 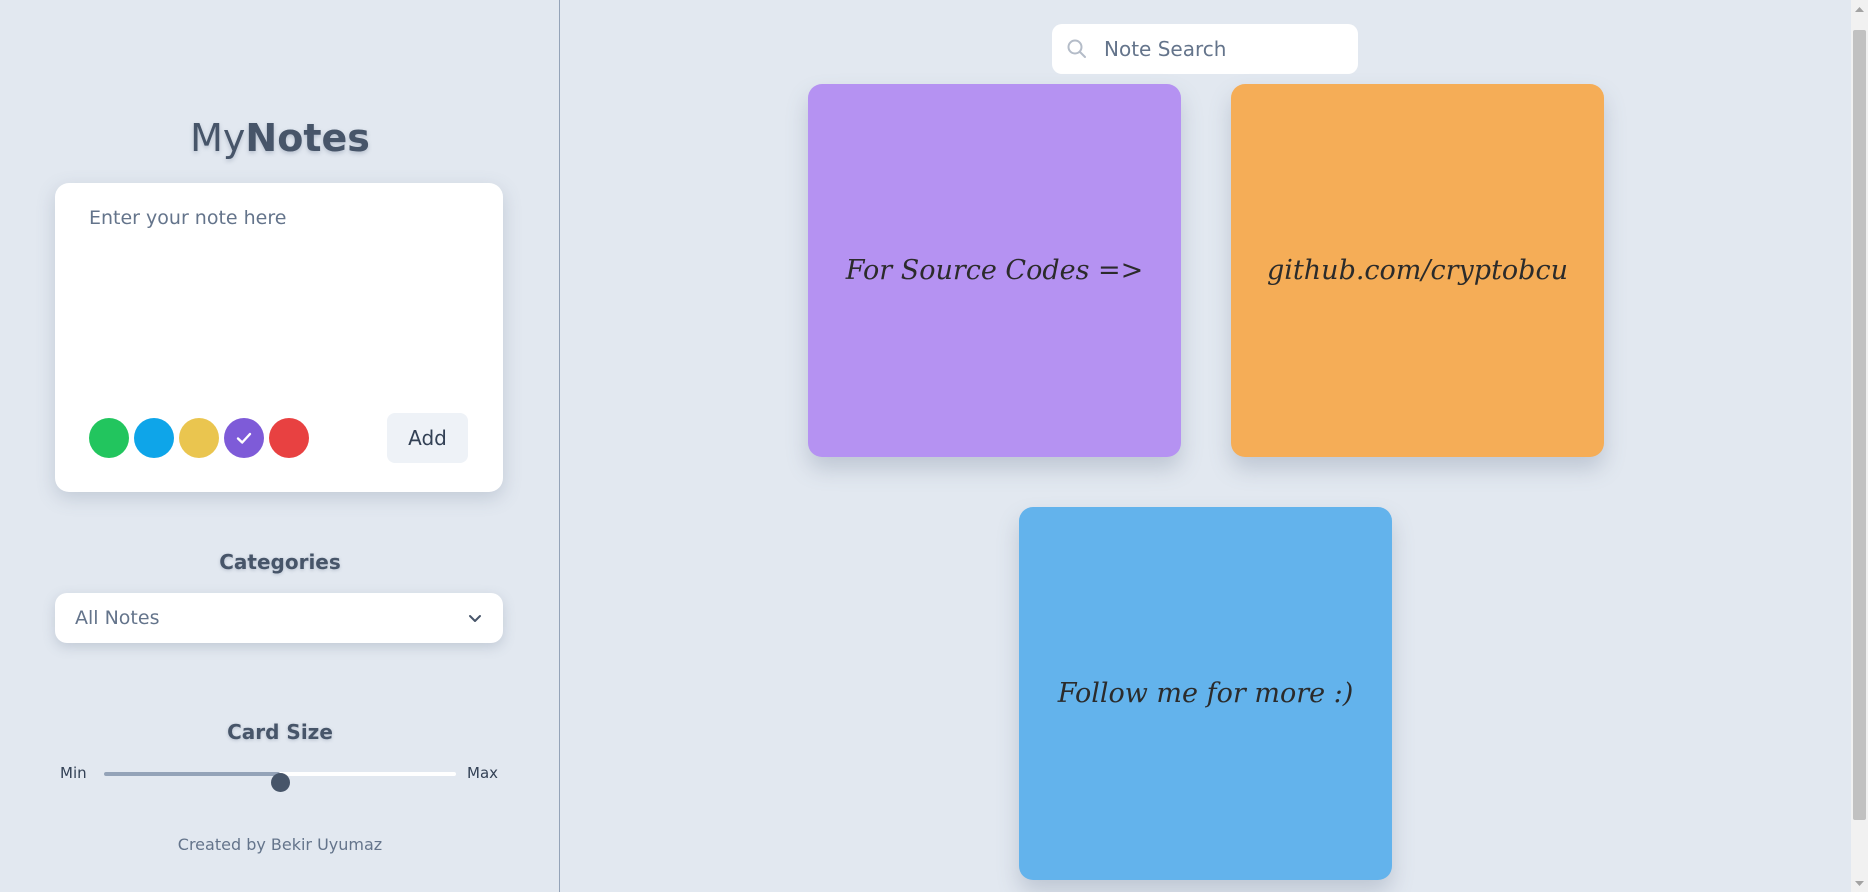 I want to click on slider-fill, so click(x=192, y=774).